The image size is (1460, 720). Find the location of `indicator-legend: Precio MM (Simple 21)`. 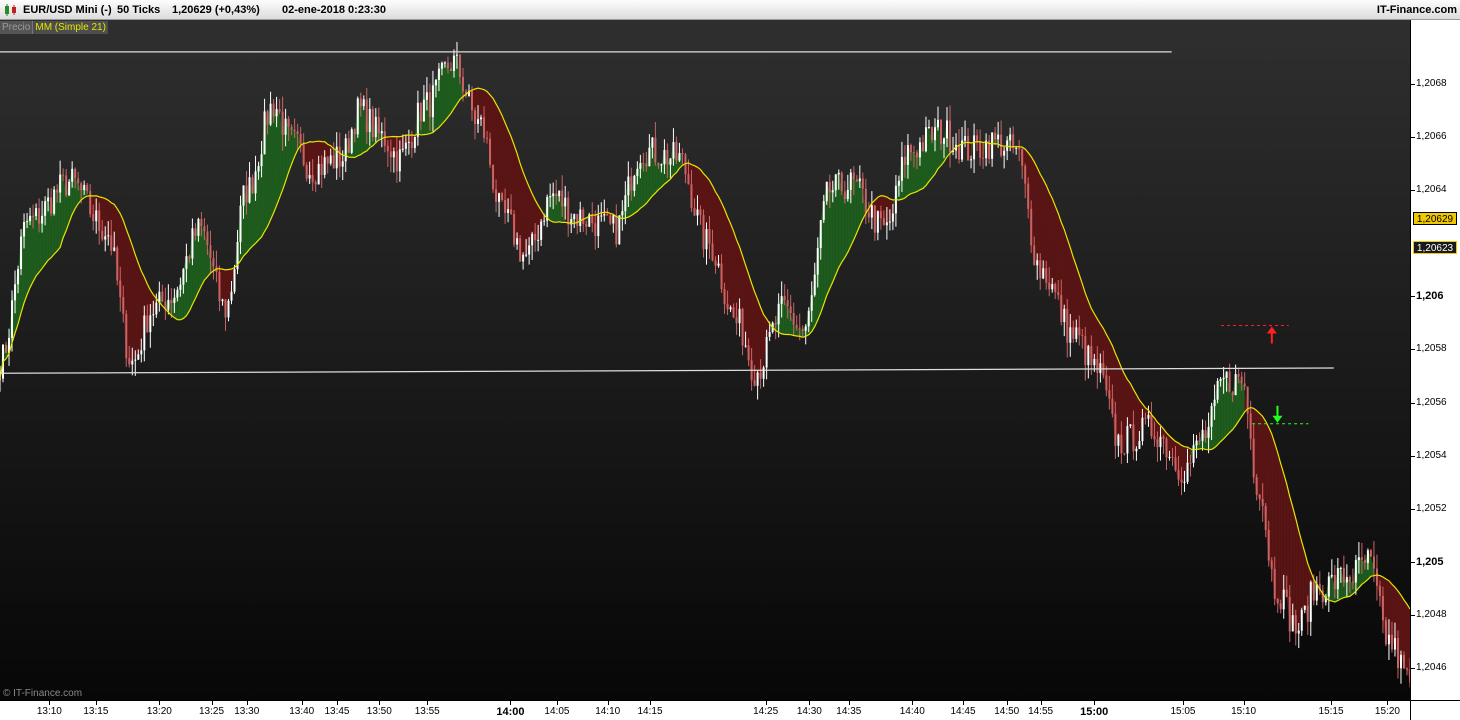

indicator-legend: Precio MM (Simple 21) is located at coordinates (54, 27).